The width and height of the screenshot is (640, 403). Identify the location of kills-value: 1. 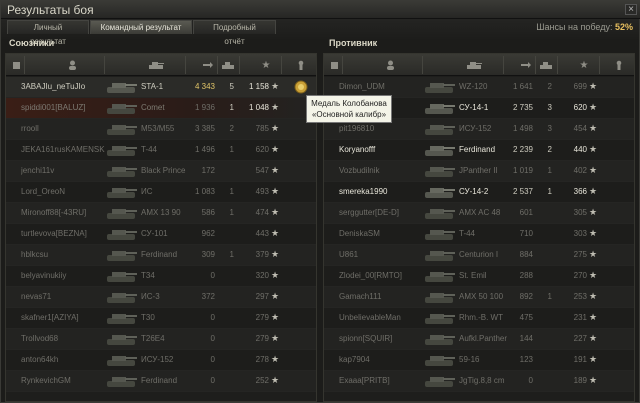
(231, 149).